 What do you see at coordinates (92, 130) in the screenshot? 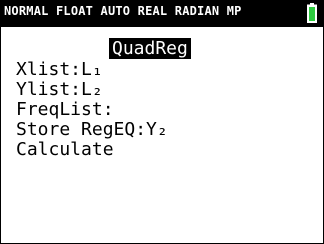
I see `store-regeq-field: Store RegEQ:Y₂` at bounding box center [92, 130].